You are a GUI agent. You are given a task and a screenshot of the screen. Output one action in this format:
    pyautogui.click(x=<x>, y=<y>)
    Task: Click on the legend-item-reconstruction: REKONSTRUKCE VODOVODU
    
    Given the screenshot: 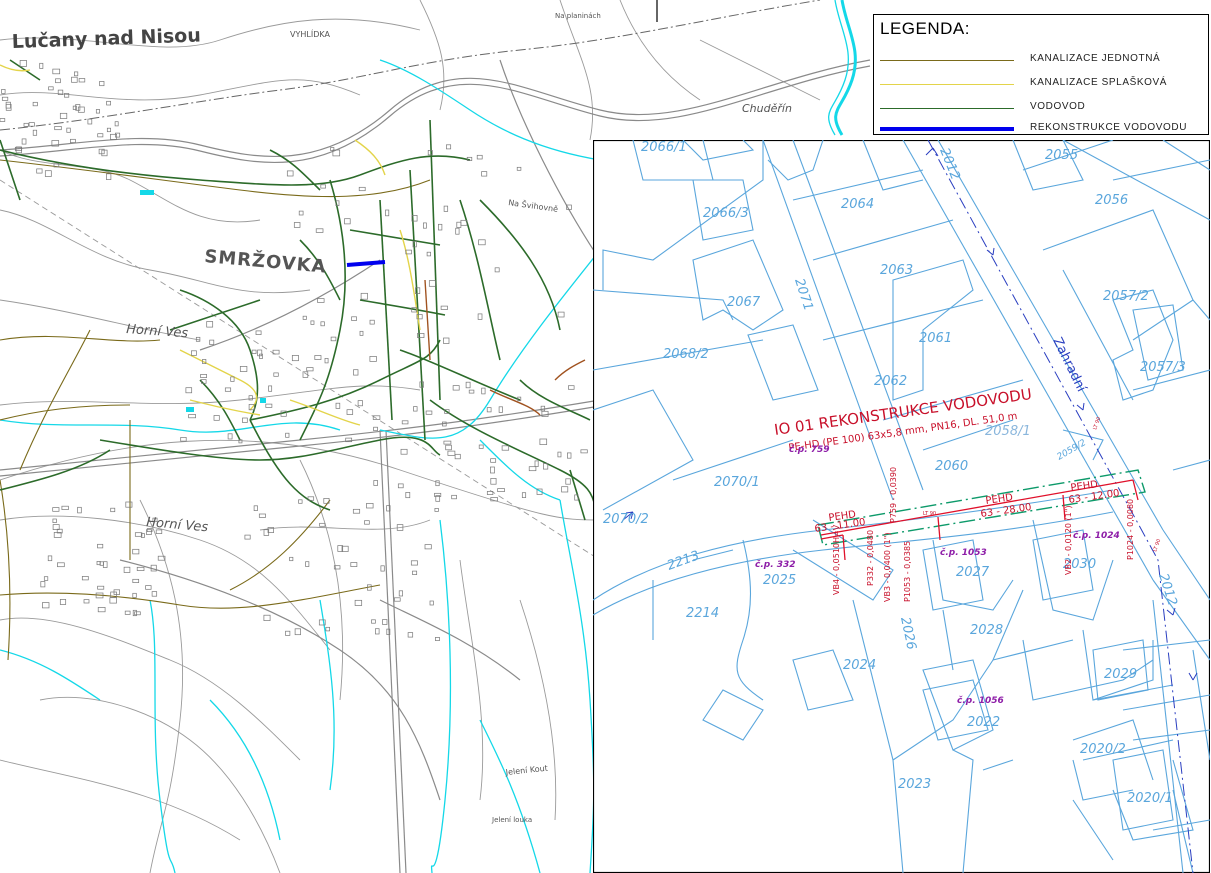 What is the action you would take?
    pyautogui.click(x=1042, y=130)
    